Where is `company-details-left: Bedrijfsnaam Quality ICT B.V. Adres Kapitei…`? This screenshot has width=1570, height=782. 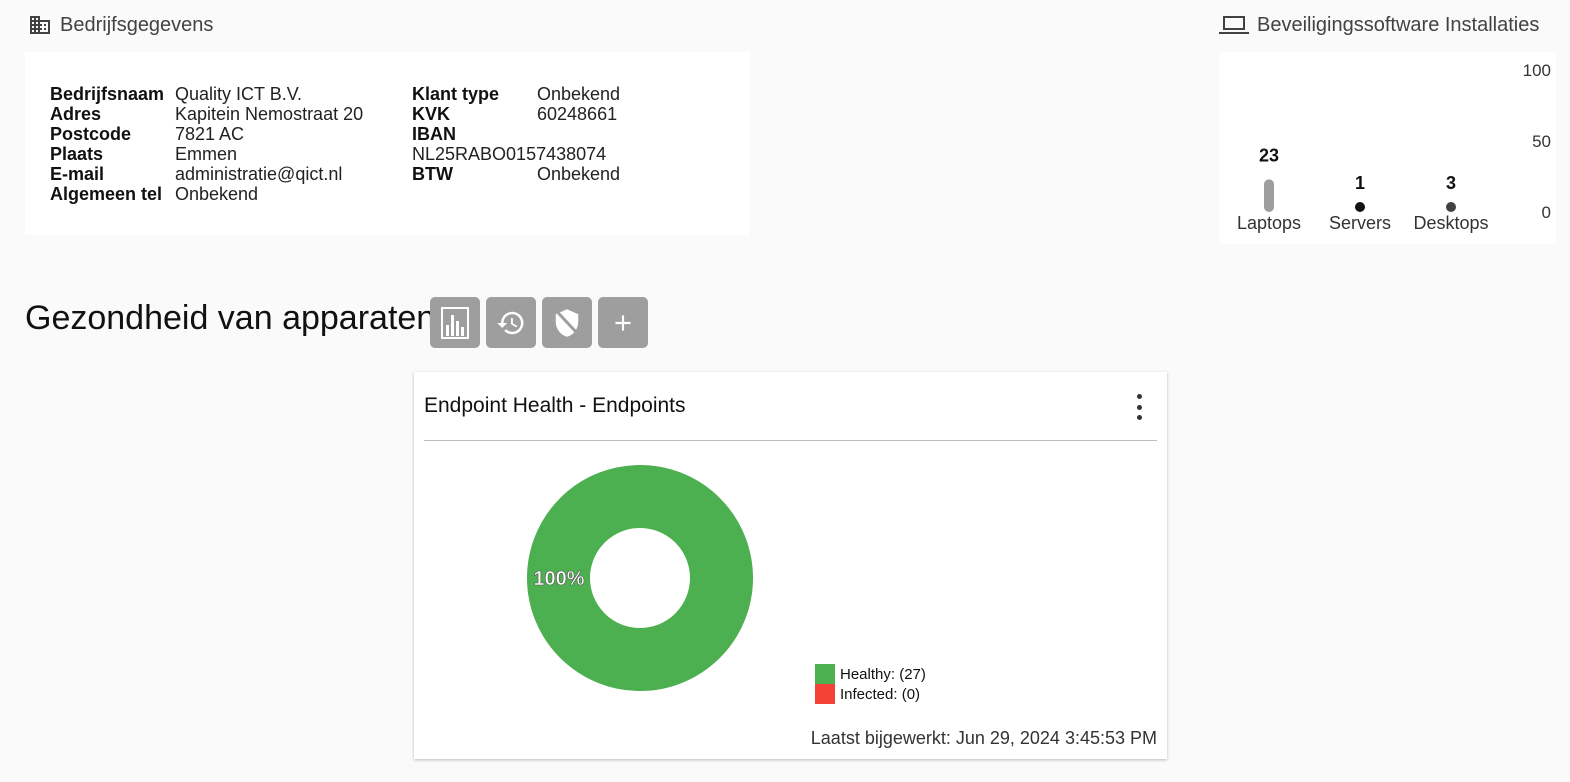 company-details-left: Bedrijfsnaam Quality ICT B.V. Adres Kapitei… is located at coordinates (206, 144).